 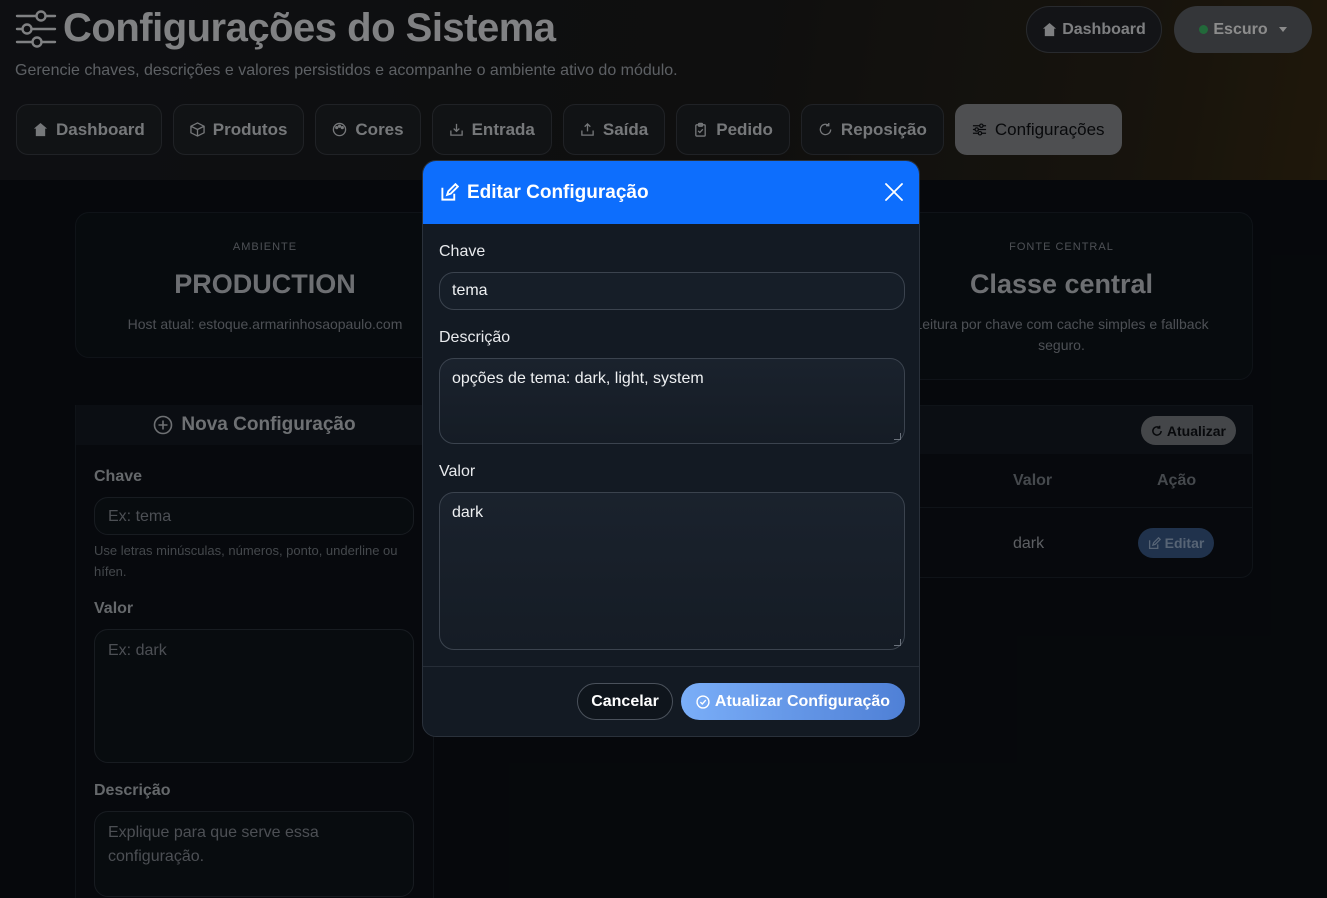 I want to click on modal-descricao-label: Descrição, so click(x=475, y=337).